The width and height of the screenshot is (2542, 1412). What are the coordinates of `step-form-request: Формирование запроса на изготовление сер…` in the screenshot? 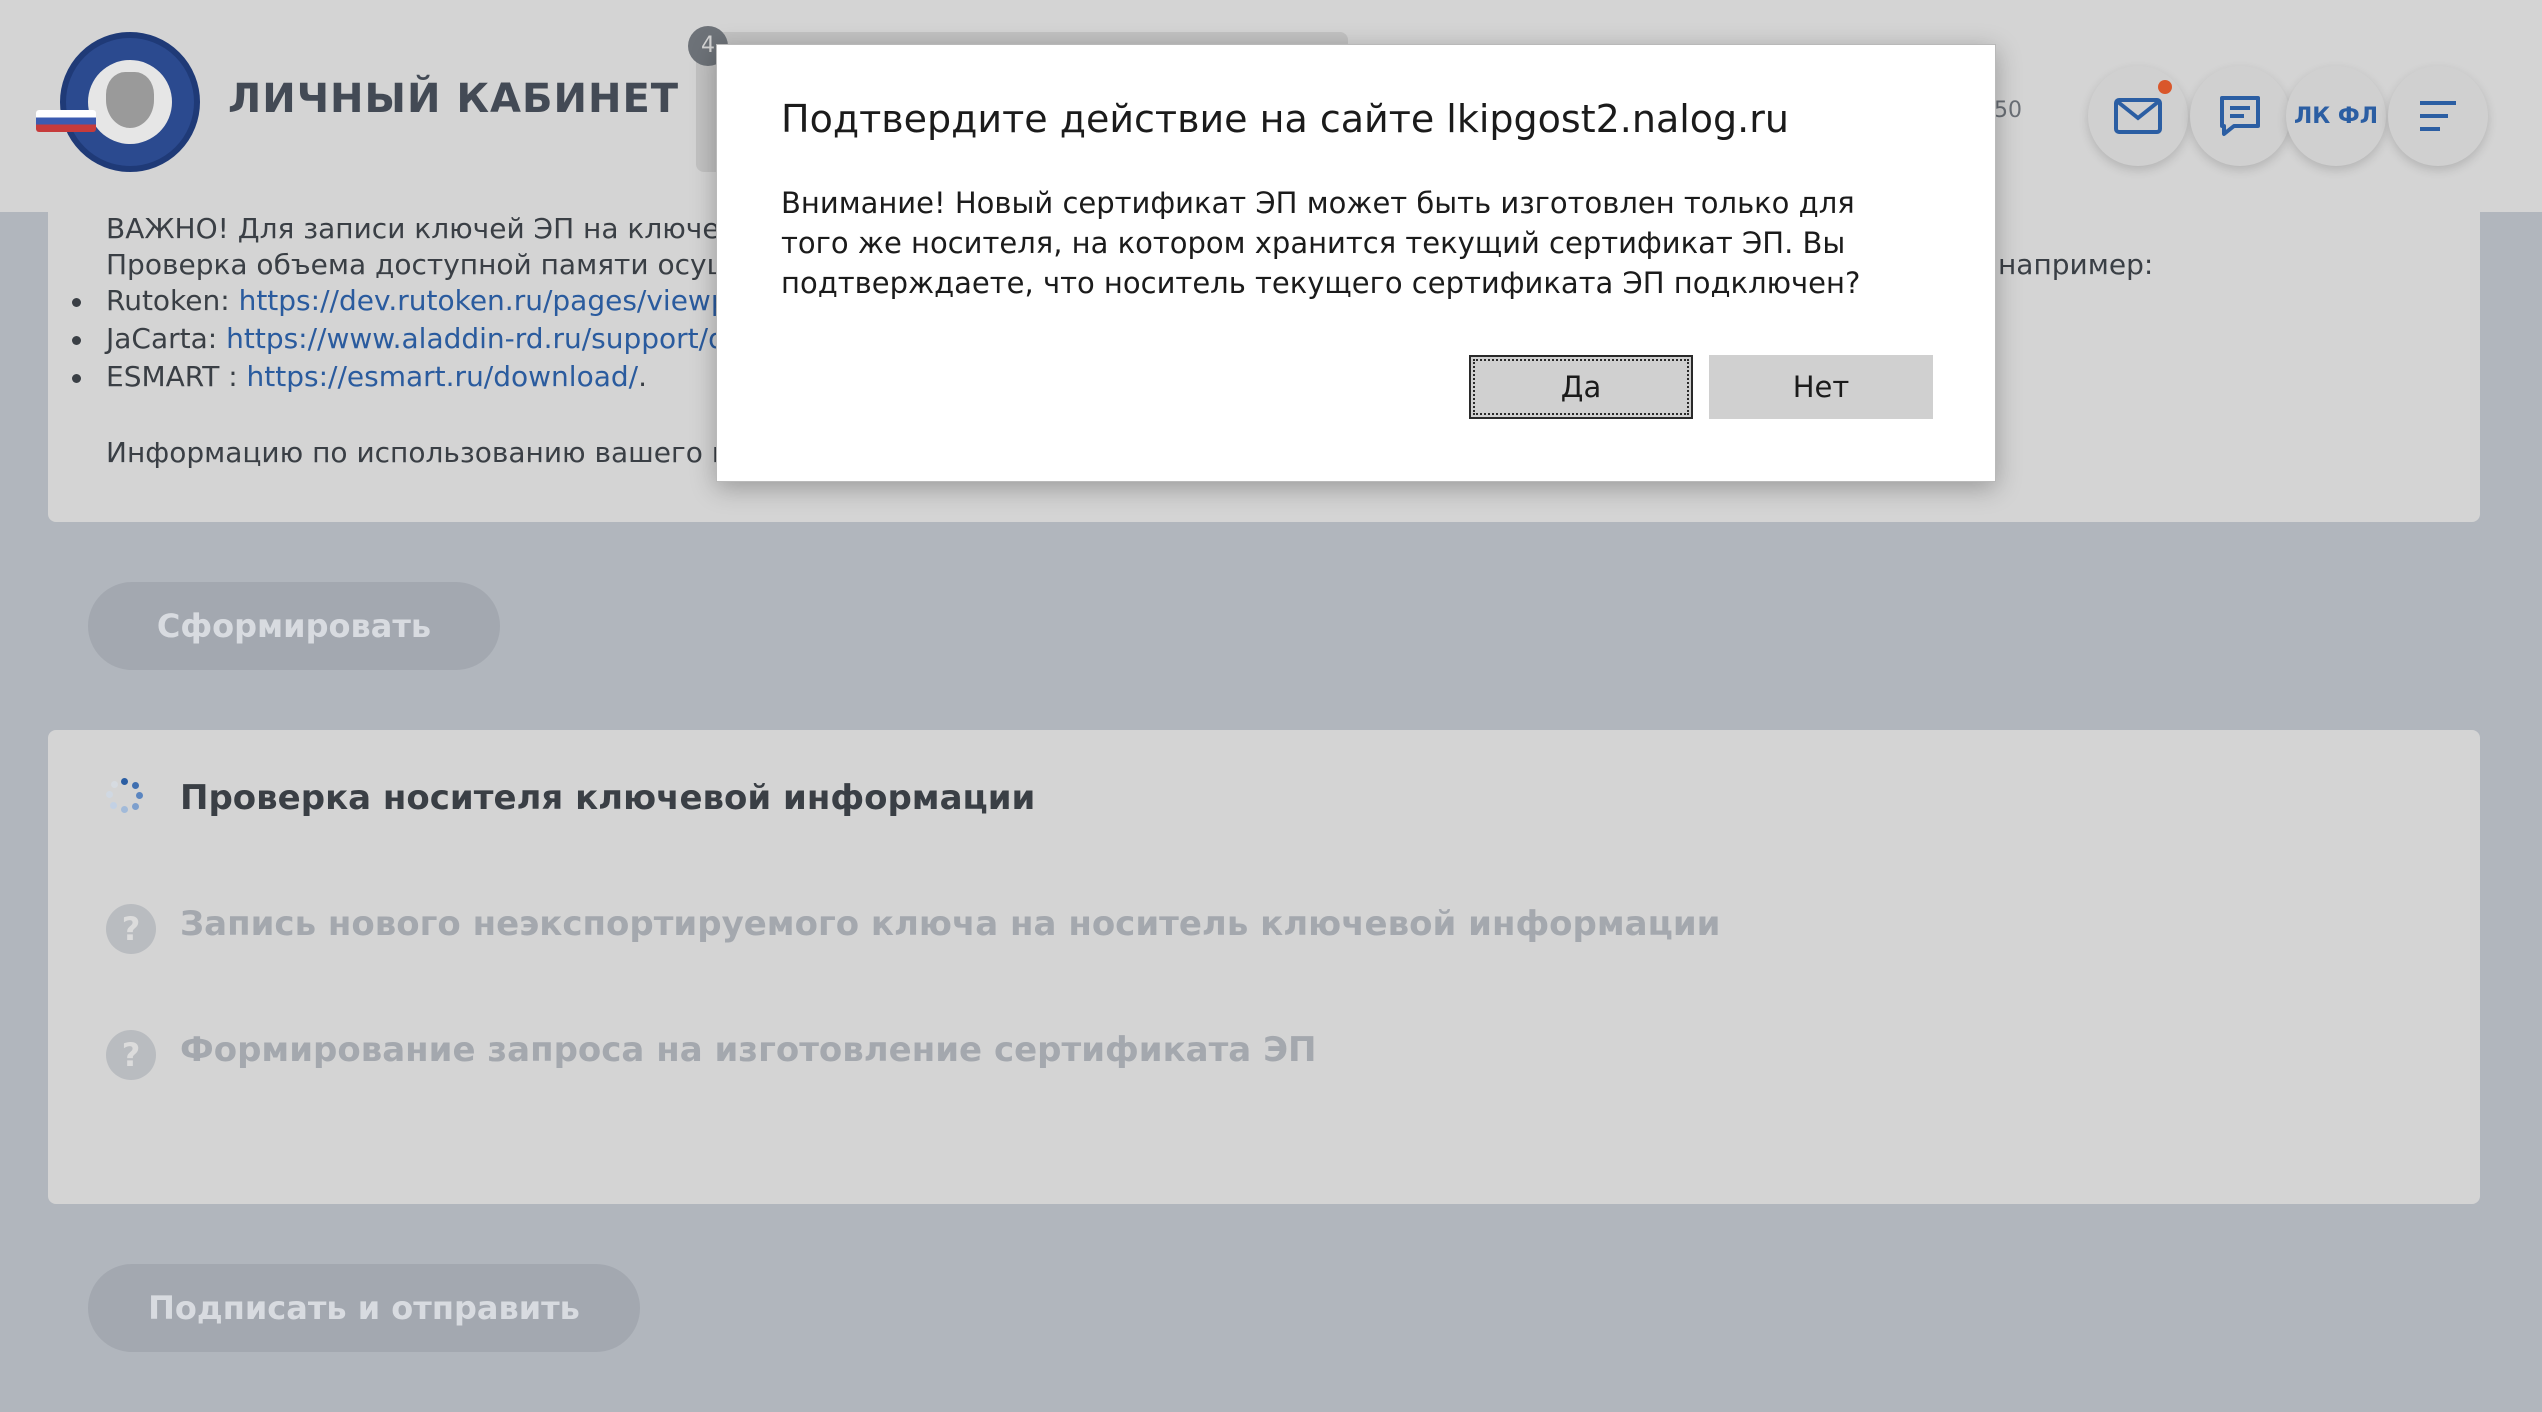 It's located at (748, 1050).